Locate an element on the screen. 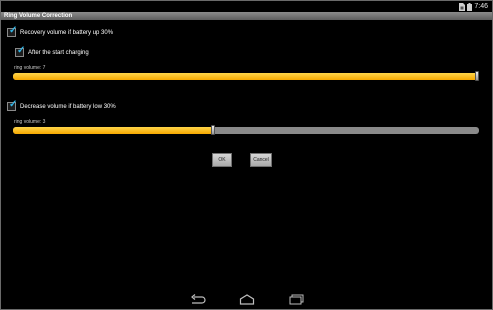  status-time: 7:46 is located at coordinates (481, 6).